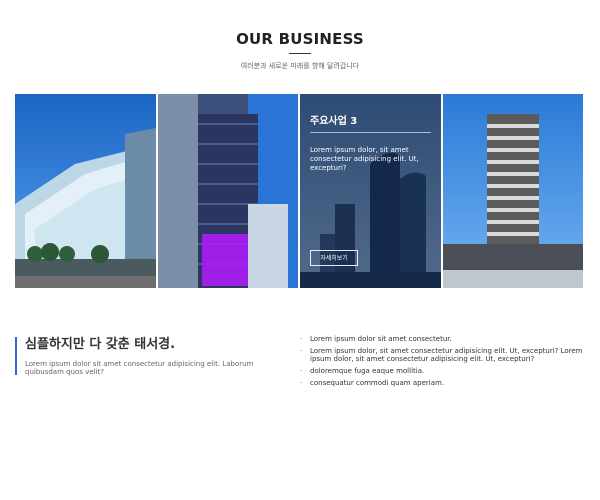 Image resolution: width=600 pixels, height=500 pixels. What do you see at coordinates (442, 383) in the screenshot?
I see `list-item: consequatur commodi quam aperiam.` at bounding box center [442, 383].